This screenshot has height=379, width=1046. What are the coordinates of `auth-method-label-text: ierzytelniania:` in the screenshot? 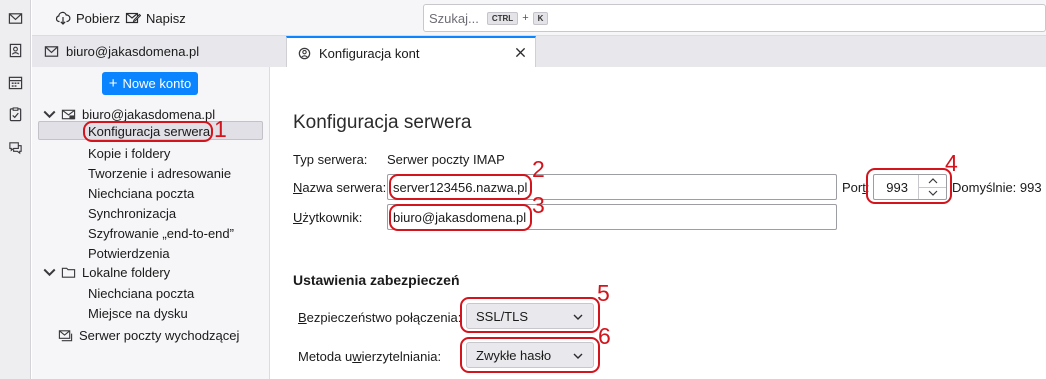 It's located at (401, 356).